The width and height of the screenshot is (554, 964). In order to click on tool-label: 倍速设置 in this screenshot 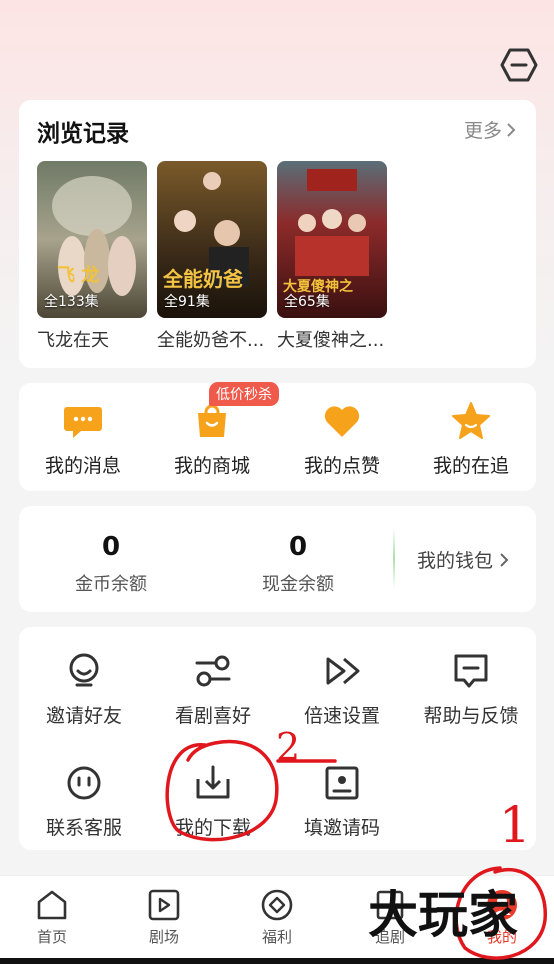, I will do `click(341, 716)`.